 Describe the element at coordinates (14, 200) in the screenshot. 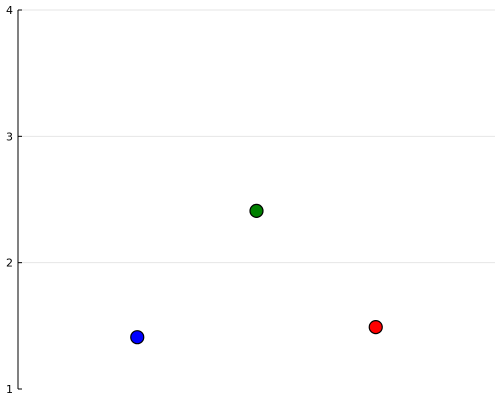

I see `tick-layer: 1 2 3 4` at that location.